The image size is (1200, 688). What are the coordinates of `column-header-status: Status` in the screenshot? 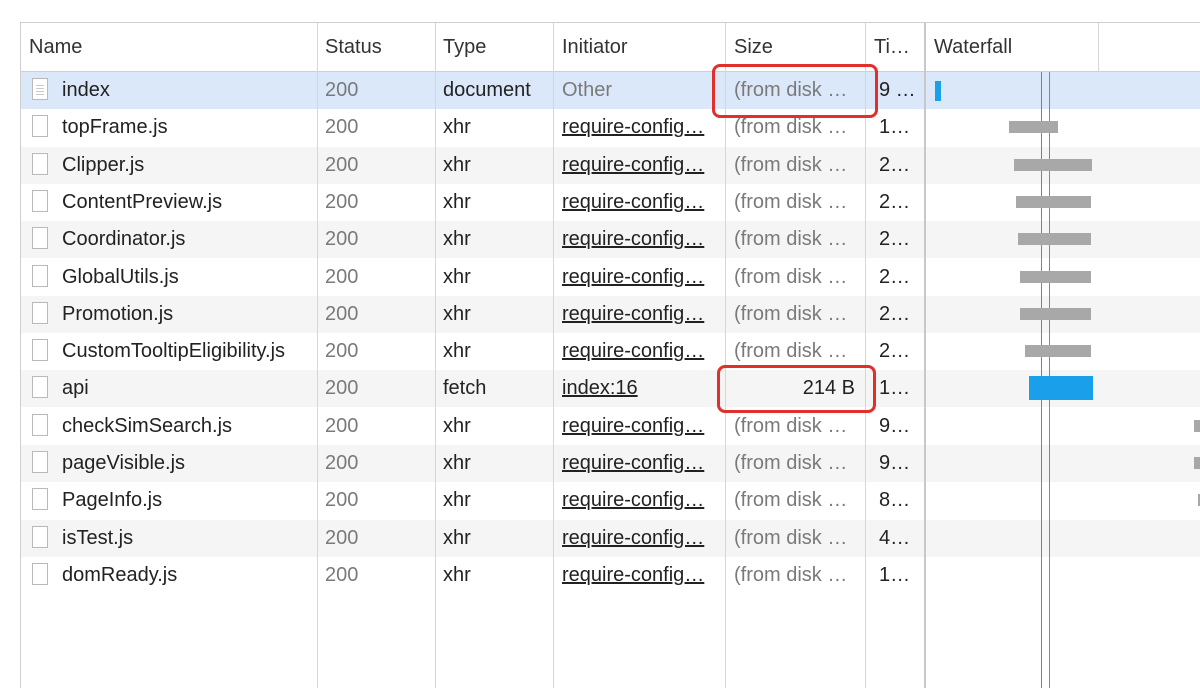 It's located at (376, 47).